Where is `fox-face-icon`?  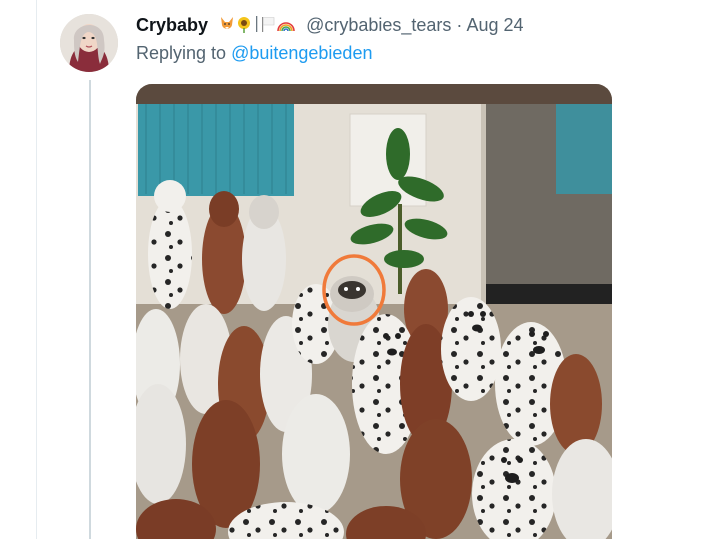
fox-face-icon is located at coordinates (227, 23).